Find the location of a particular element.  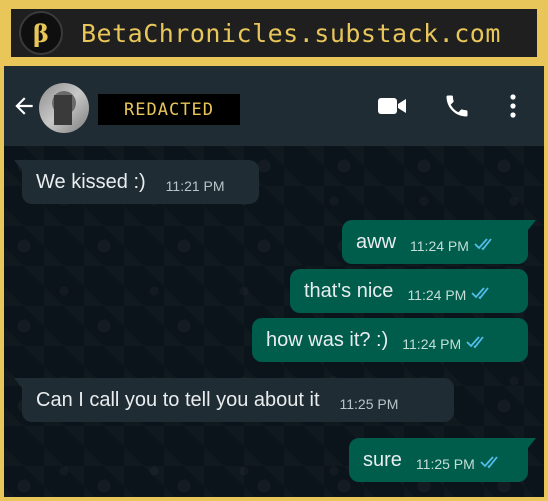

message-incoming: We kissed :) 11:21 PM is located at coordinates (136, 182).